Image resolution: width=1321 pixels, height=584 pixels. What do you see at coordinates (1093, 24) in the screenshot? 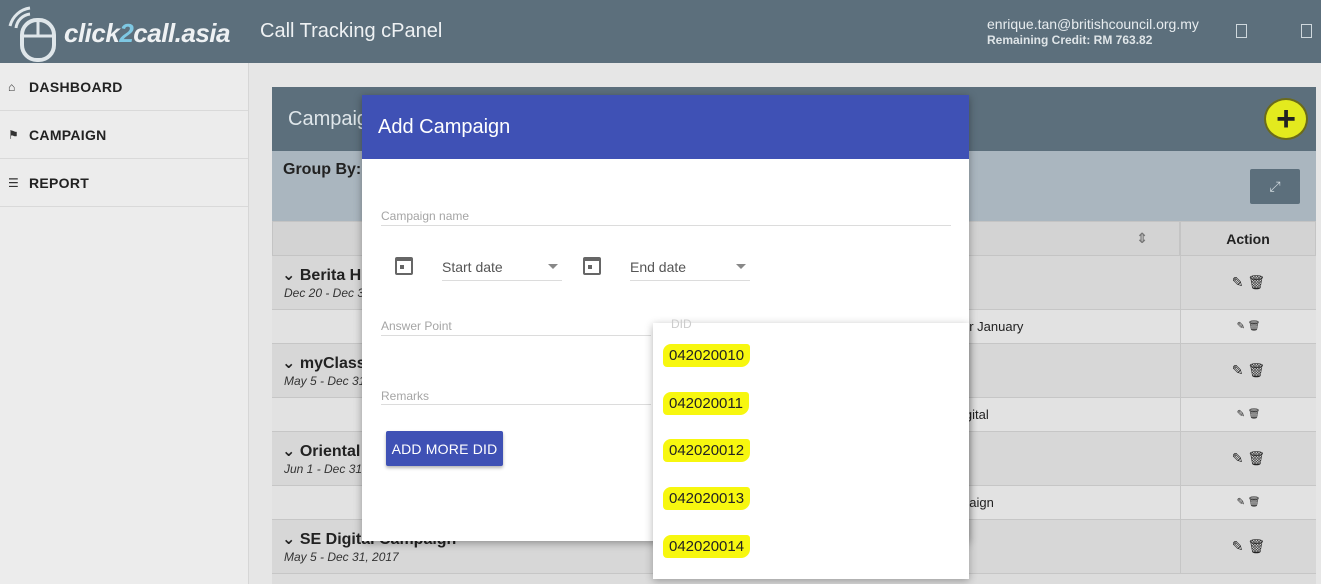
I see `user-email: enrique.tan@britishcouncil.org.my` at bounding box center [1093, 24].